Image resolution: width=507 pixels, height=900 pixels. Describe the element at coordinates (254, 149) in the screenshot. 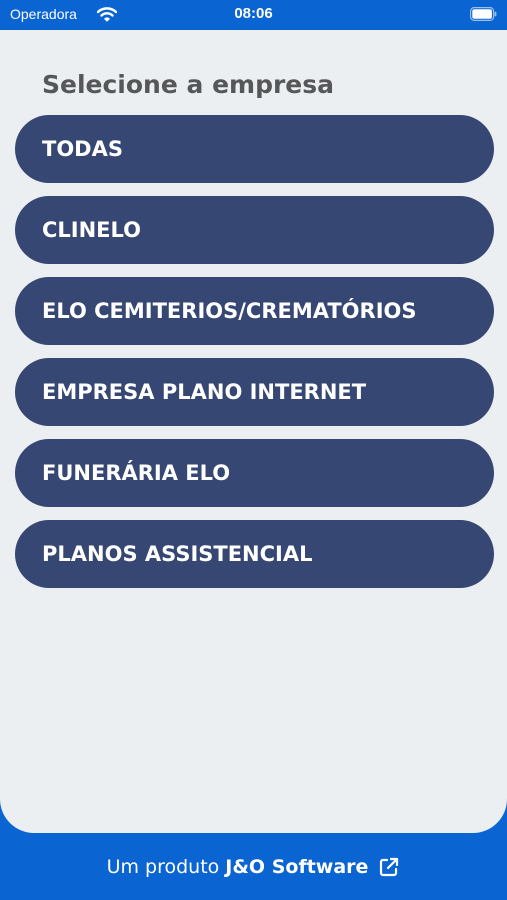

I see `company-option-todas: TODAS` at that location.